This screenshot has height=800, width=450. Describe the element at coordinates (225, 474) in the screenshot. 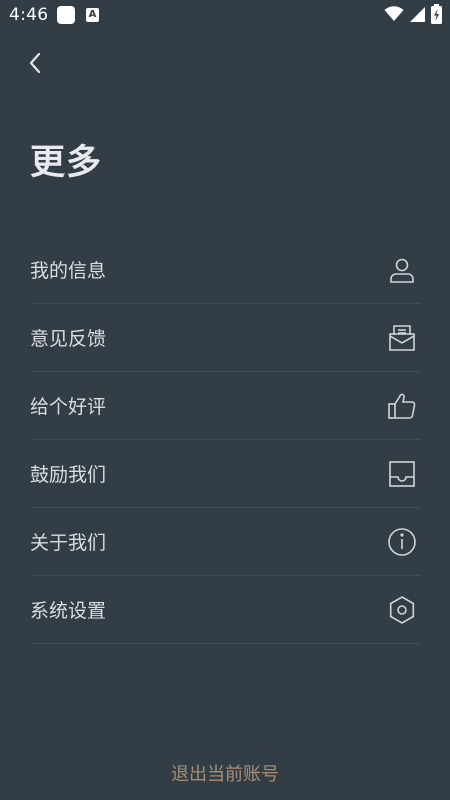

I see `menu-item-encourage: 鼓励我们` at that location.